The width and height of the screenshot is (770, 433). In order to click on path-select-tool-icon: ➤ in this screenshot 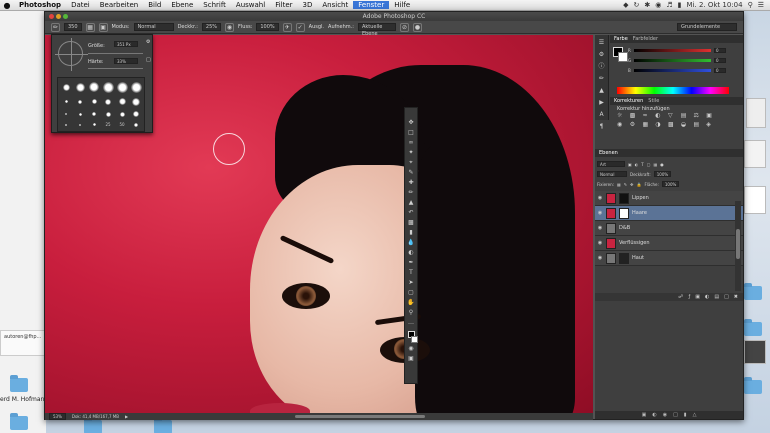, I will do `click(411, 282)`.